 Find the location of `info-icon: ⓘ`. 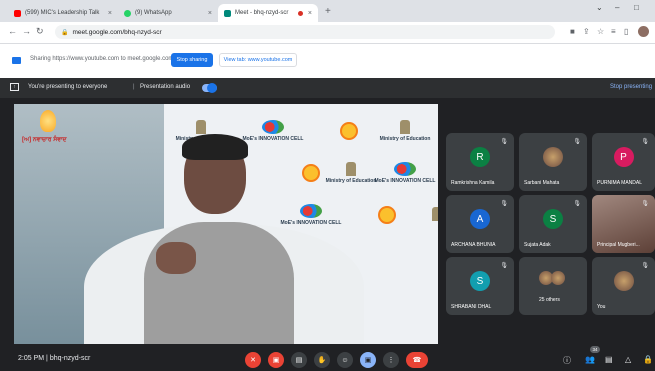

info-icon: ⓘ is located at coordinates (567, 360).